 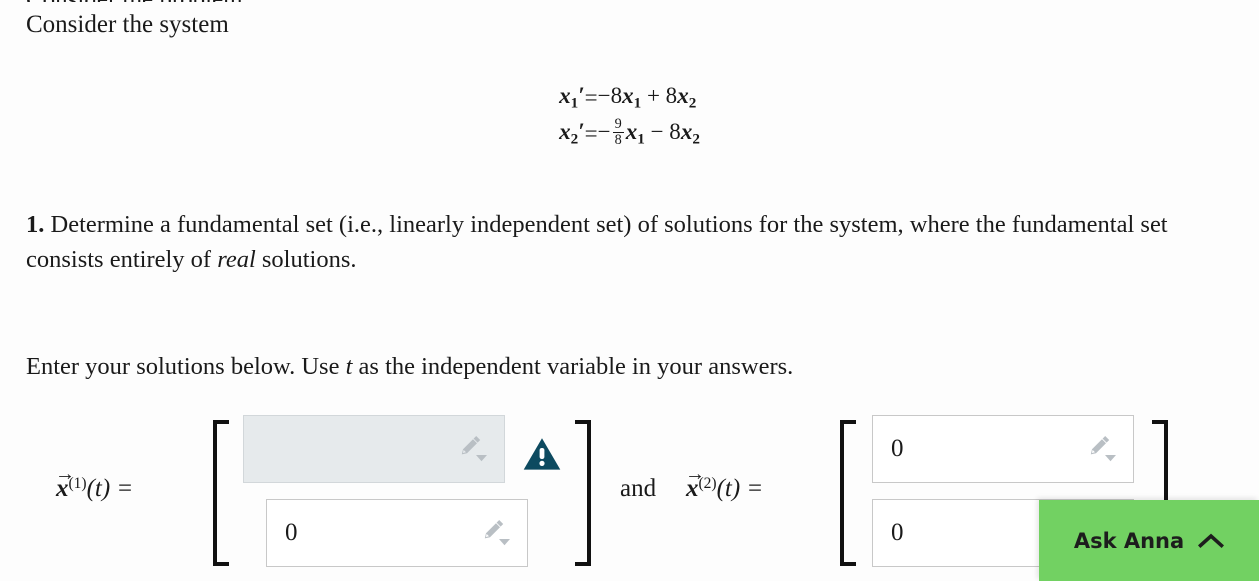 I want to click on matrix-bracket-left-open, so click(x=221, y=493).